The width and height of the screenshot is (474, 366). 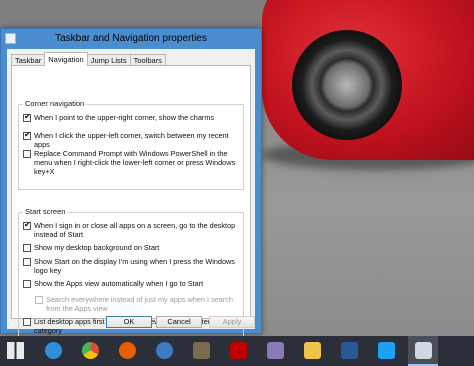 What do you see at coordinates (97, 247) in the screenshot?
I see `option-label: Show my desktop background on Start` at bounding box center [97, 247].